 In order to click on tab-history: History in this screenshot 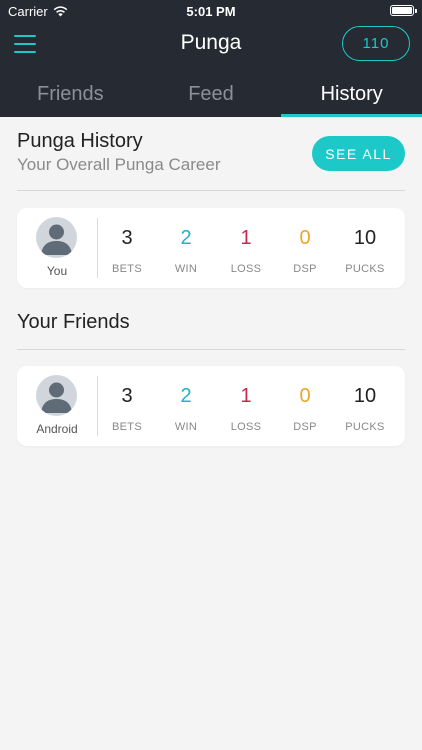, I will do `click(351, 94)`.